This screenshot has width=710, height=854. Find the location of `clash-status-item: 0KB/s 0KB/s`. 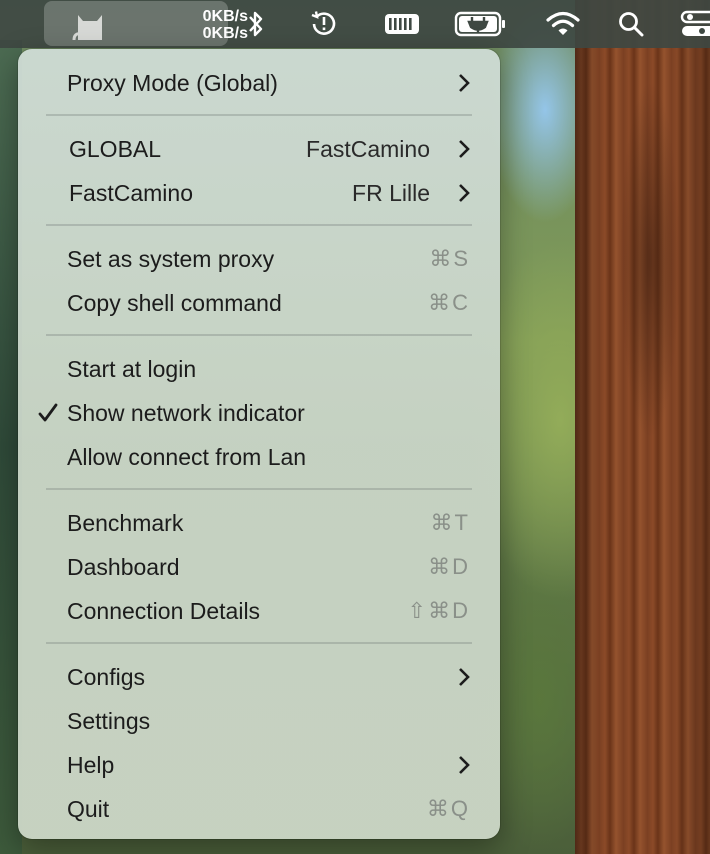

clash-status-item: 0KB/s 0KB/s is located at coordinates (146, 23).